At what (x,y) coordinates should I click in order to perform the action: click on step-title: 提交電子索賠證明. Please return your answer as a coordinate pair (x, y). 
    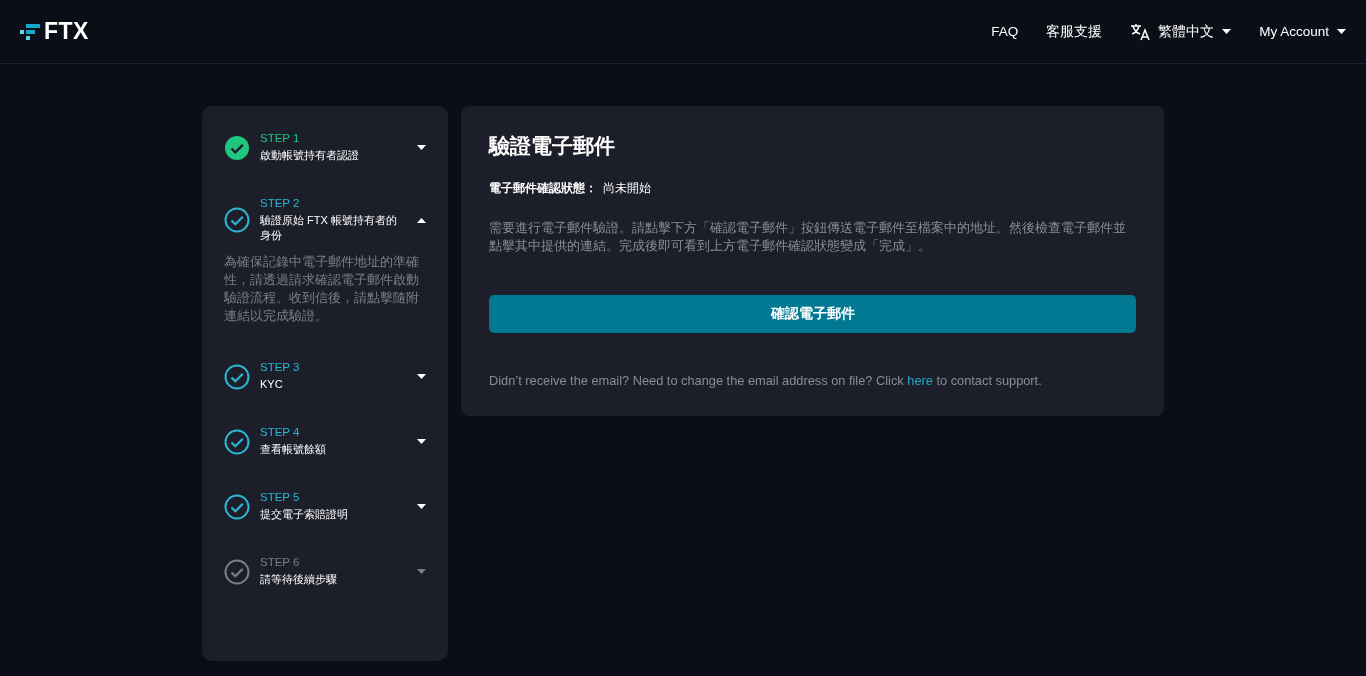
    Looking at the image, I should click on (304, 514).